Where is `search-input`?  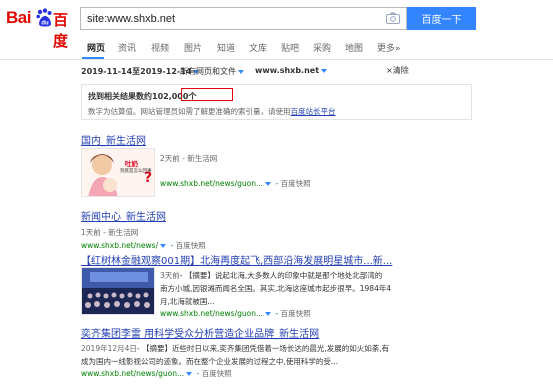
search-input is located at coordinates (231, 18).